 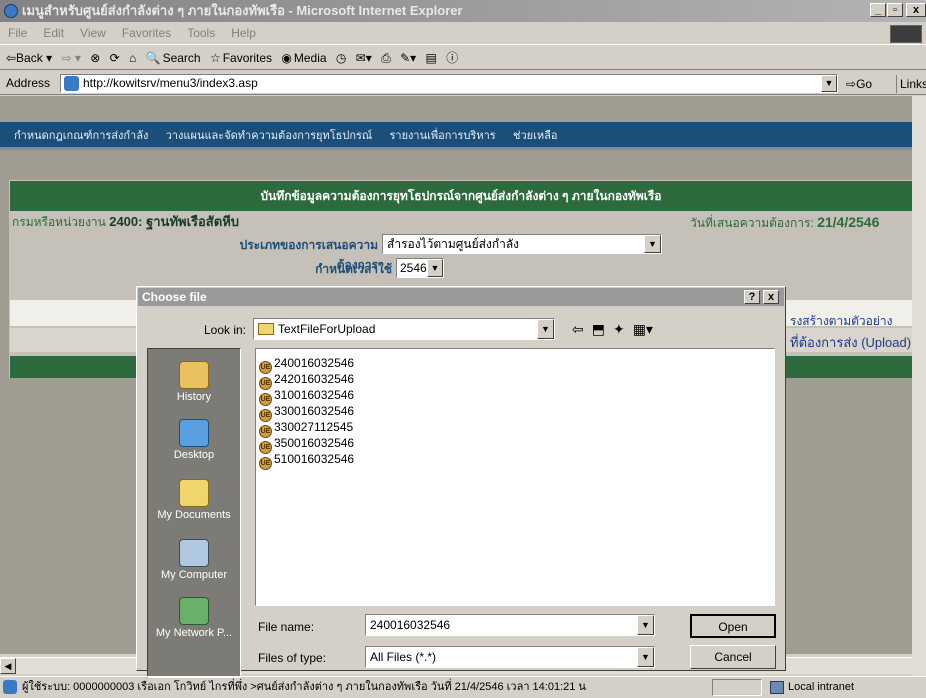 What do you see at coordinates (452, 57) in the screenshot?
I see `messenger-icon: ⓘ` at bounding box center [452, 57].